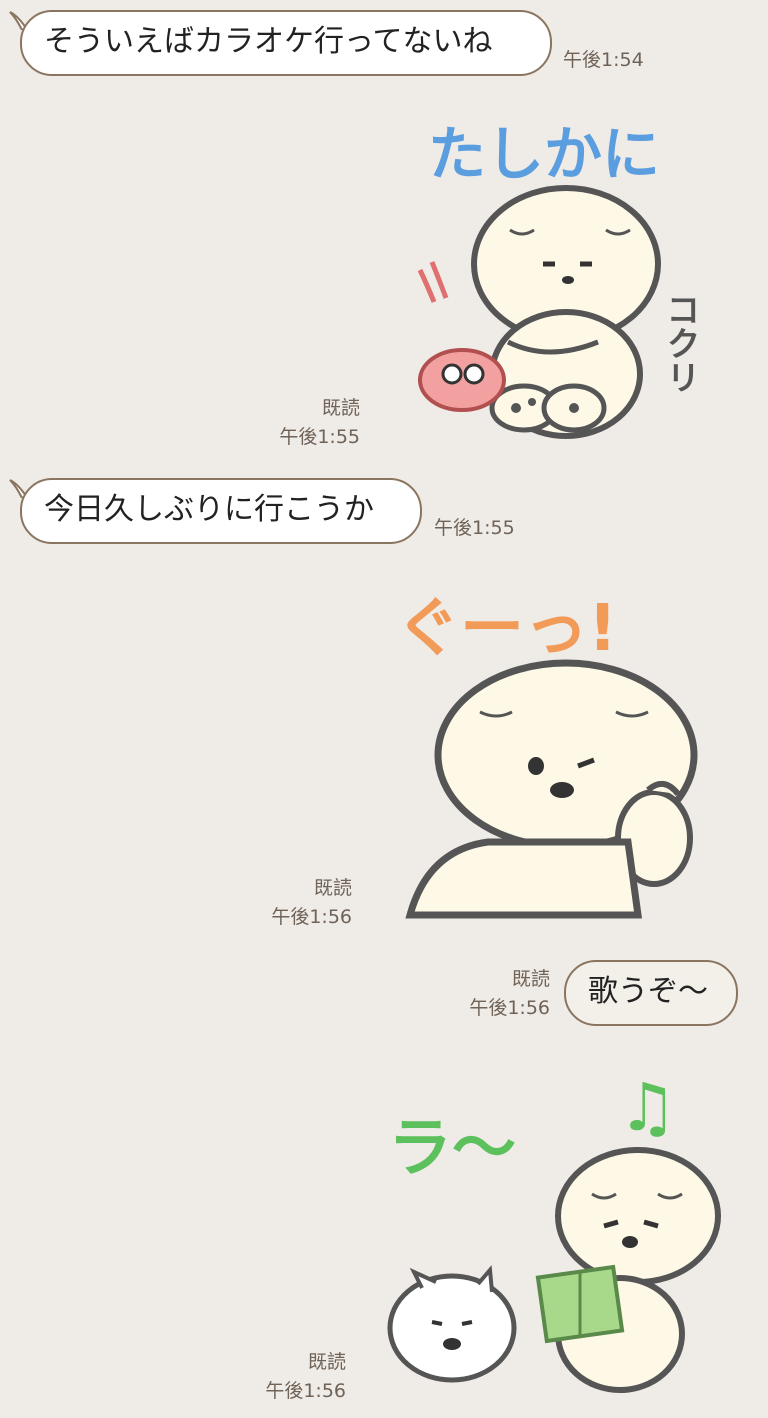  What do you see at coordinates (209, 509) in the screenshot?
I see `message-text: 今日久しぶりに行こうか` at bounding box center [209, 509].